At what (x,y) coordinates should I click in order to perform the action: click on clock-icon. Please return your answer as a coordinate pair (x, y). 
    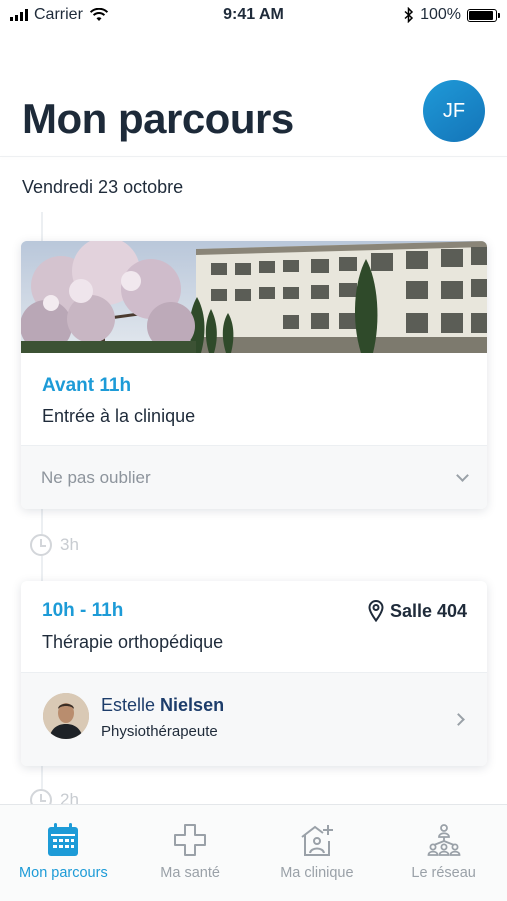
    Looking at the image, I should click on (41, 545).